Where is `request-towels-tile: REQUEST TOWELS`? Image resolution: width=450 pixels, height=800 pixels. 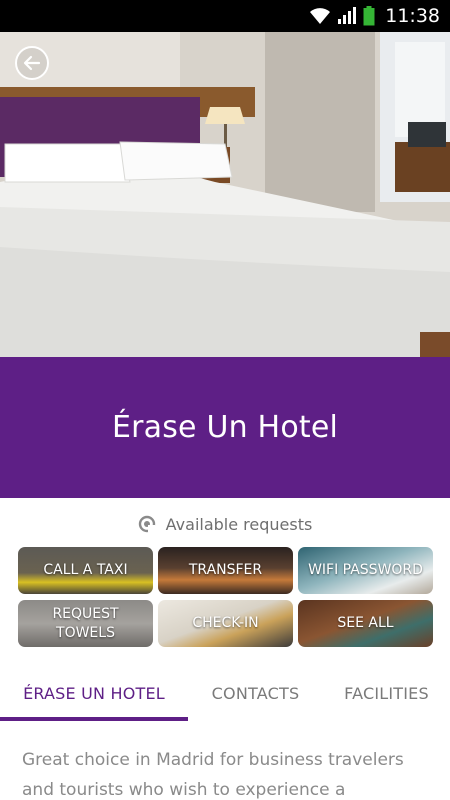
request-towels-tile: REQUEST TOWELS is located at coordinates (85, 623).